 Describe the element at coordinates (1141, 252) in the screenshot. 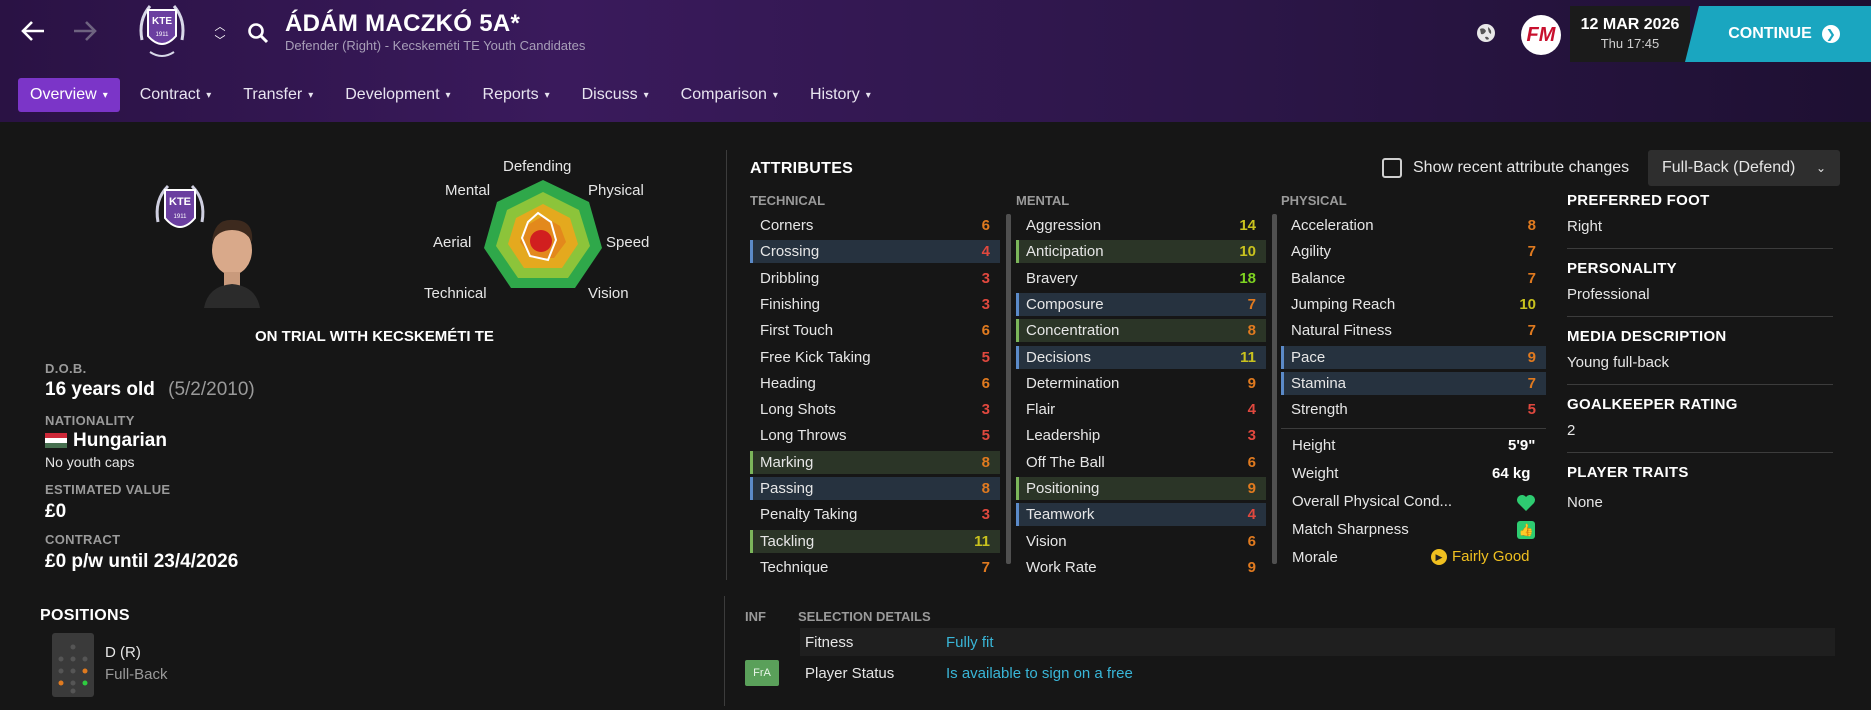

I see `attribute-row-anticipation: Anticipation 10` at that location.